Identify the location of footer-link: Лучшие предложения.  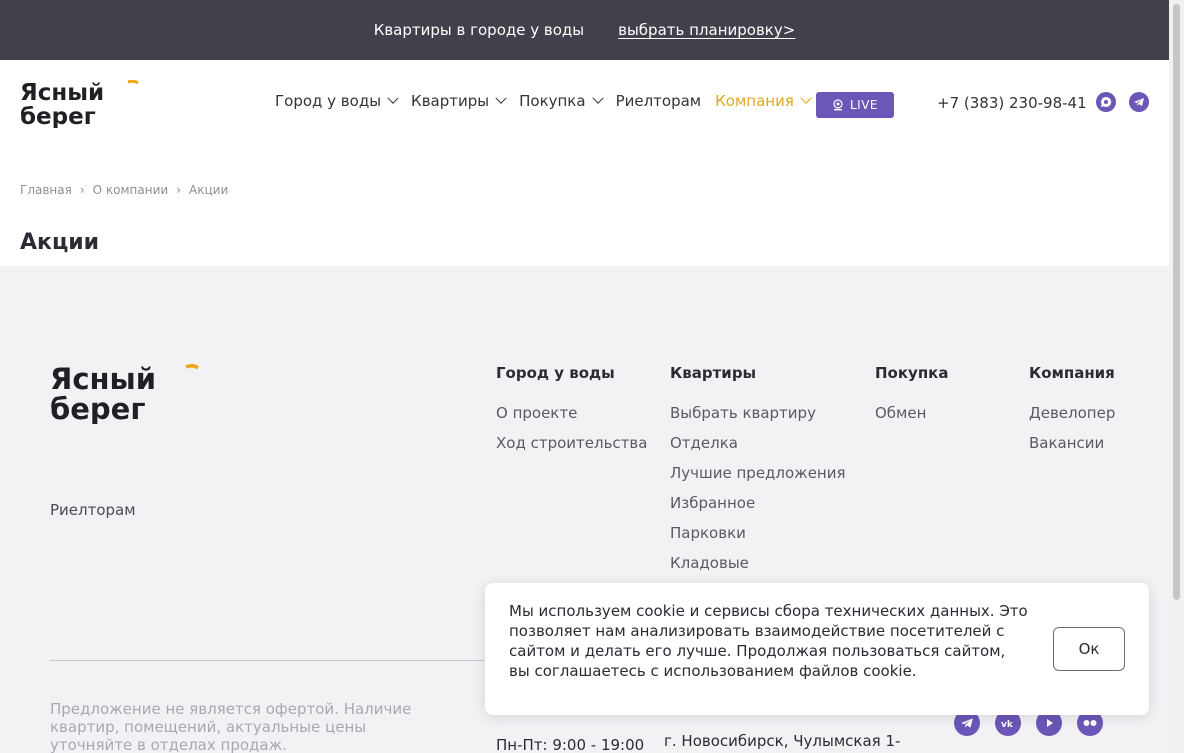
(758, 473).